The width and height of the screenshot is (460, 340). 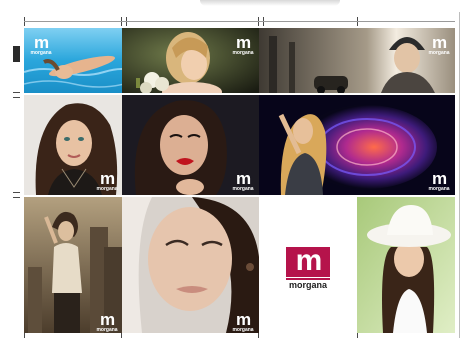 I want to click on scroll-thumb, so click(x=16, y=54).